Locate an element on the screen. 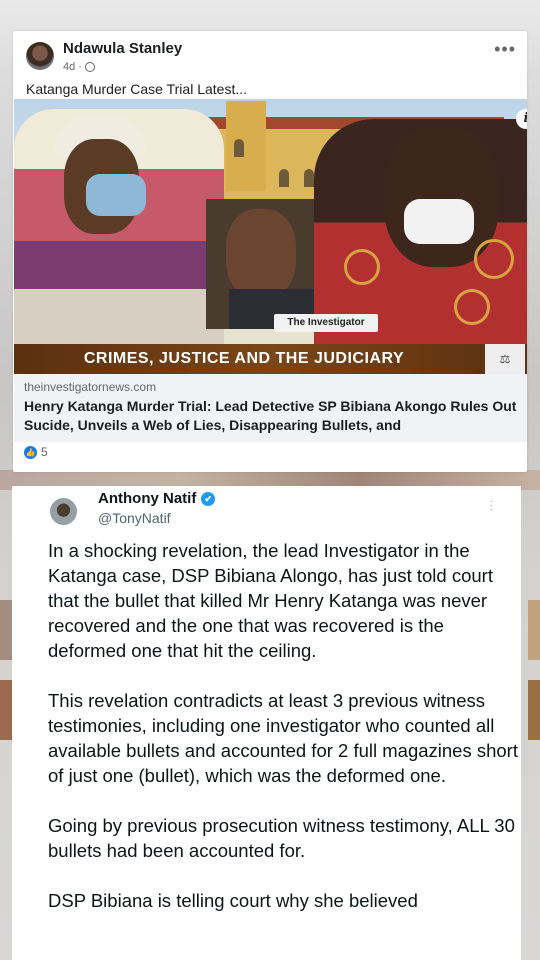 The width and height of the screenshot is (540, 960). post-header: Ndawula Stanley 4d · ••• is located at coordinates (271, 59).